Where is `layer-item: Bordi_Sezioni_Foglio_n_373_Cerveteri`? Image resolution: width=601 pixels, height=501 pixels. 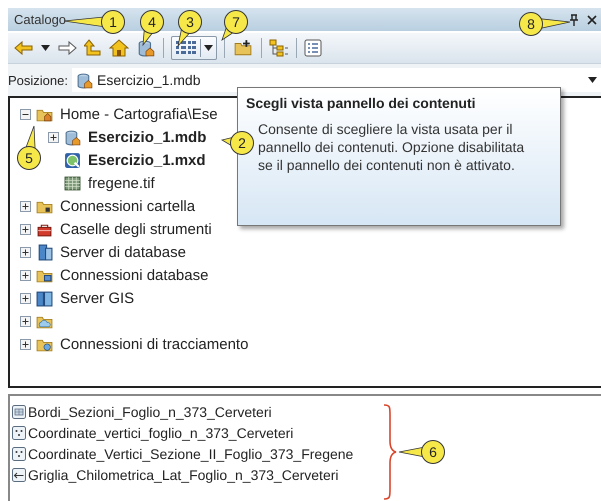 layer-item: Bordi_Sezioni_Foglio_n_373_Cerveteri is located at coordinates (150, 412).